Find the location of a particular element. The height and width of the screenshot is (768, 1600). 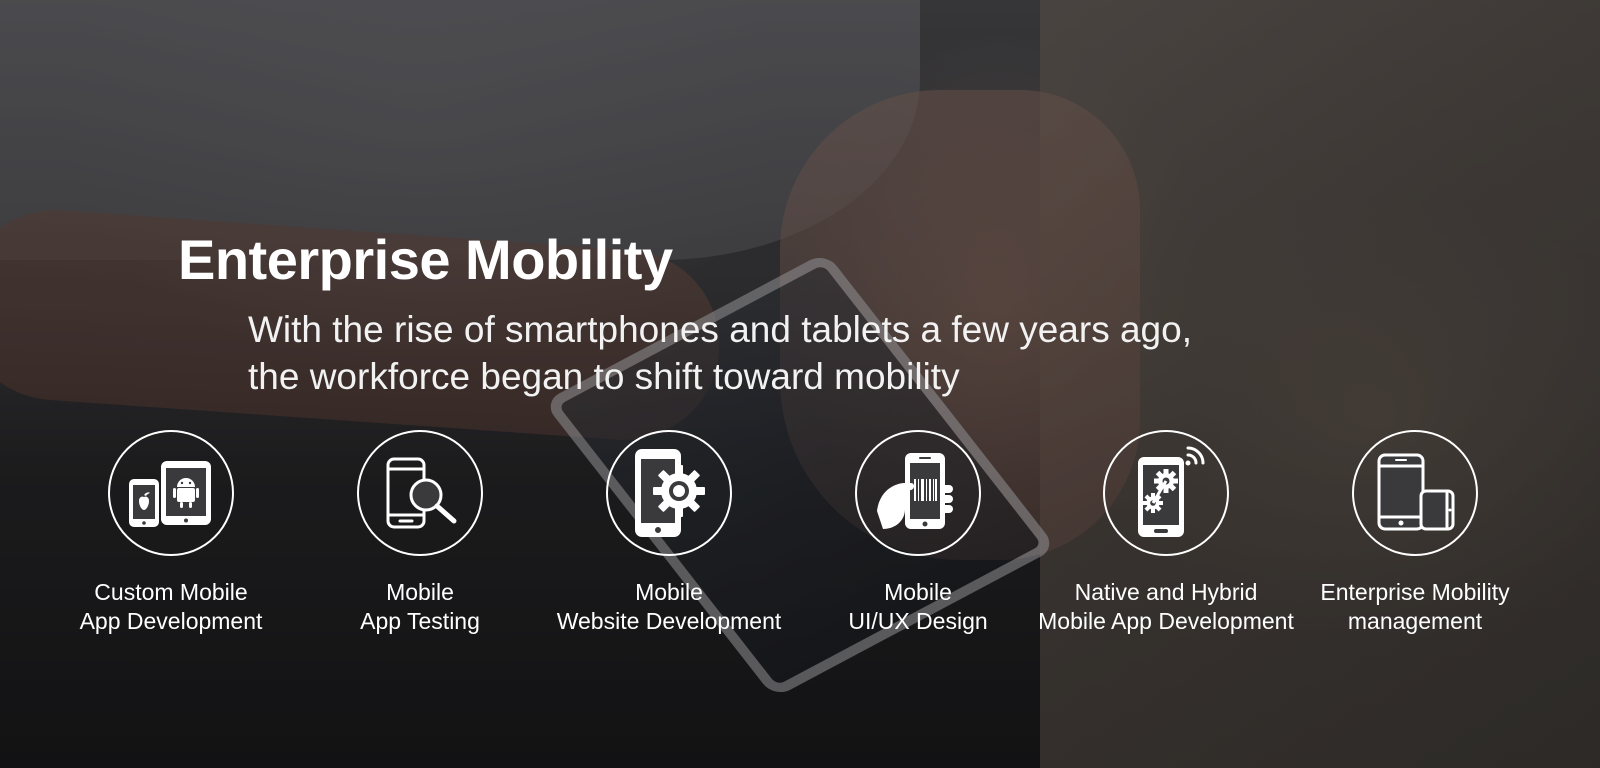

phone-tablet-devices-icon is located at coordinates (1416, 492).